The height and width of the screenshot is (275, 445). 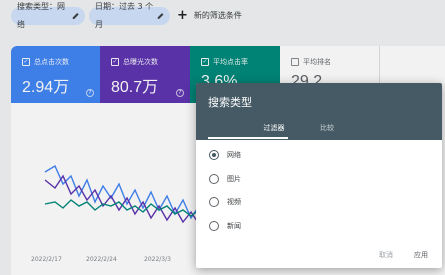 I want to click on radio-option-label: 视频, so click(x=234, y=202).